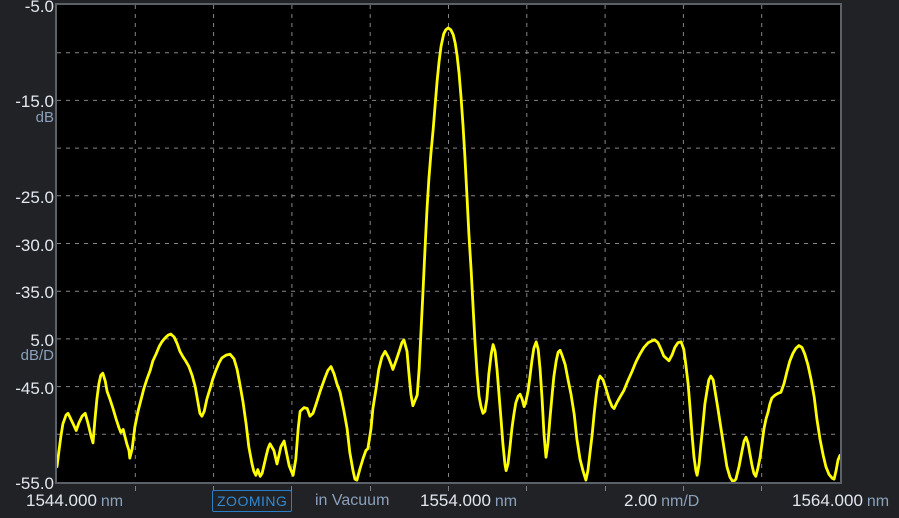 Image resolution: width=899 pixels, height=518 pixels. Describe the element at coordinates (37, 355) in the screenshot. I see `y-scale-unit: dB/D` at that location.